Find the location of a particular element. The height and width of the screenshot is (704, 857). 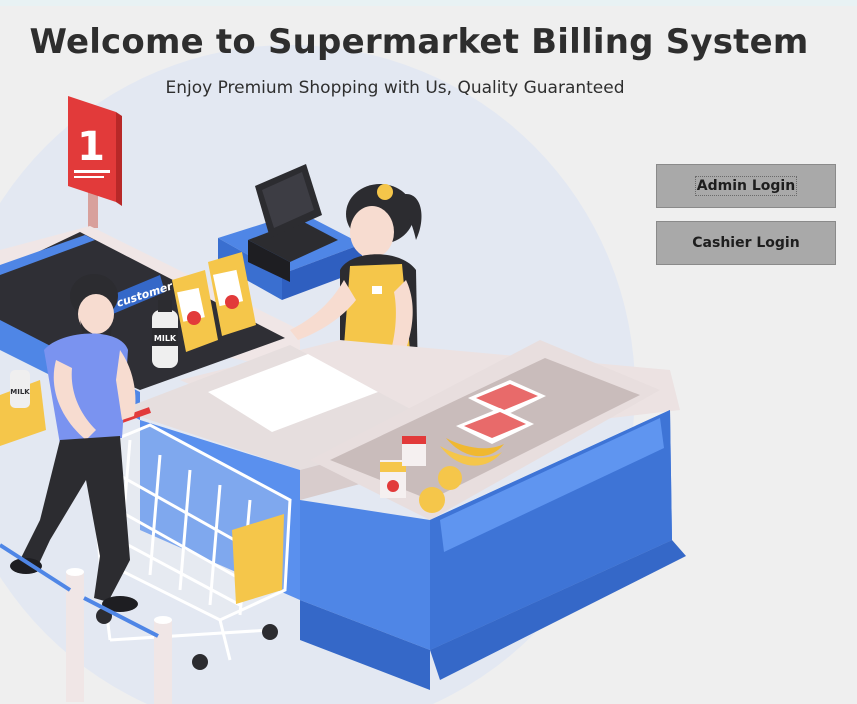

admin-login-button: Admin Login is located at coordinates (746, 186).